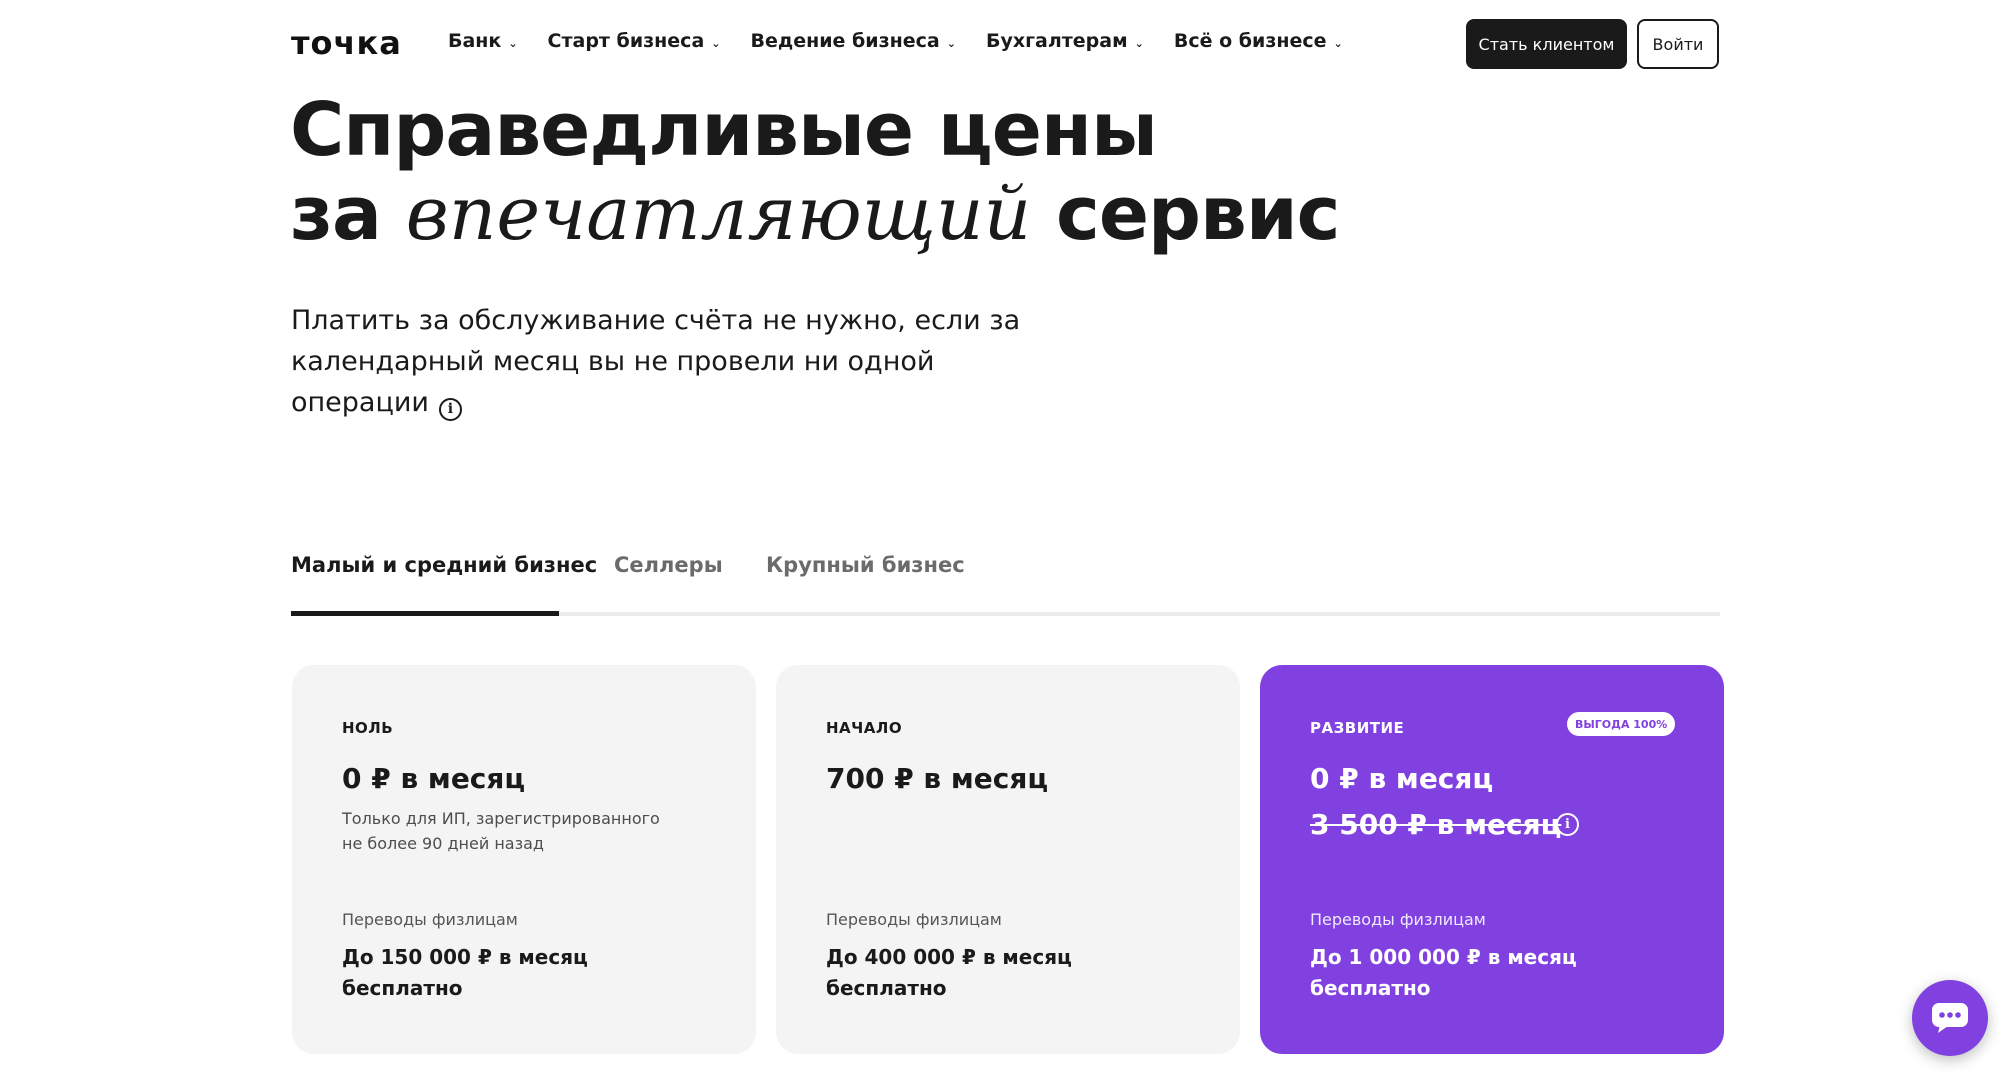 This screenshot has width=1999, height=1079. What do you see at coordinates (1546, 44) in the screenshot?
I see `become-client-button: Стать клиентом` at bounding box center [1546, 44].